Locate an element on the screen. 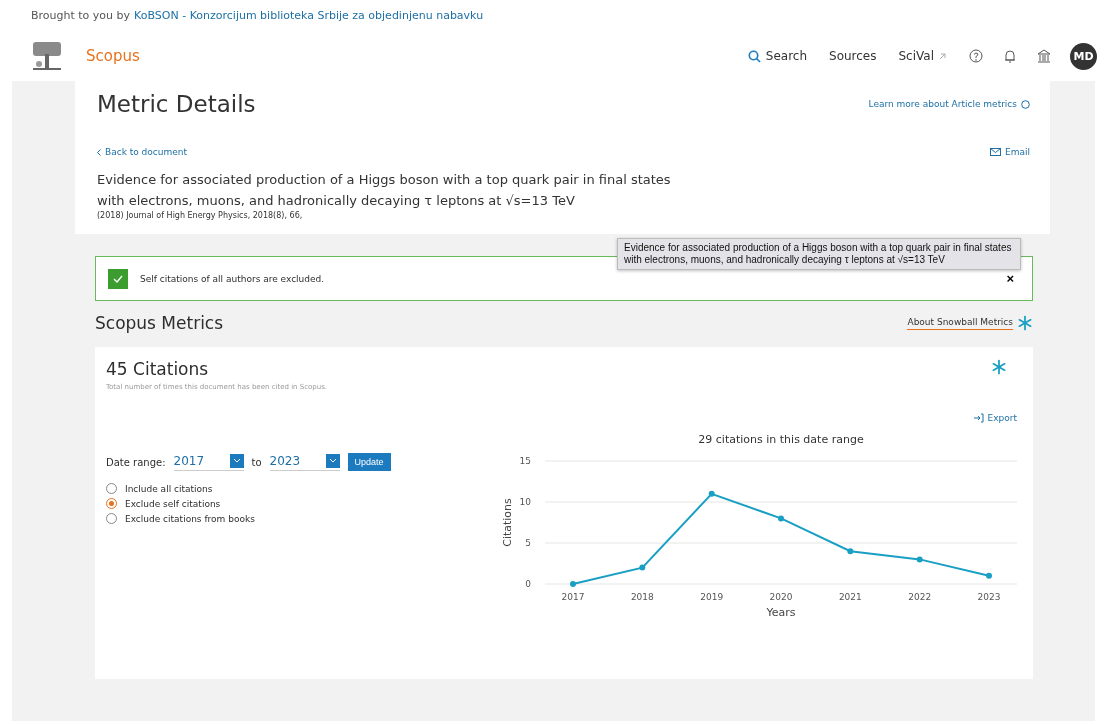  external-link-icon is located at coordinates (942, 56).